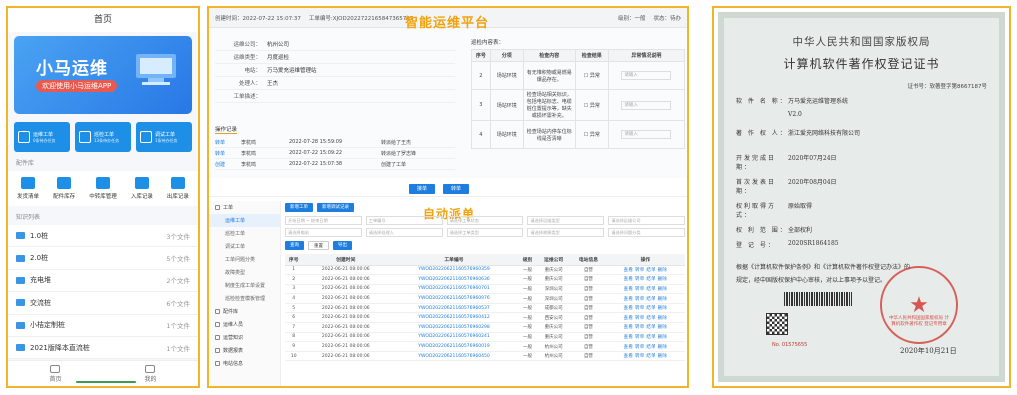 The image size is (1017, 395). I want to click on sidebar-label: 巡检工单, so click(235, 234).